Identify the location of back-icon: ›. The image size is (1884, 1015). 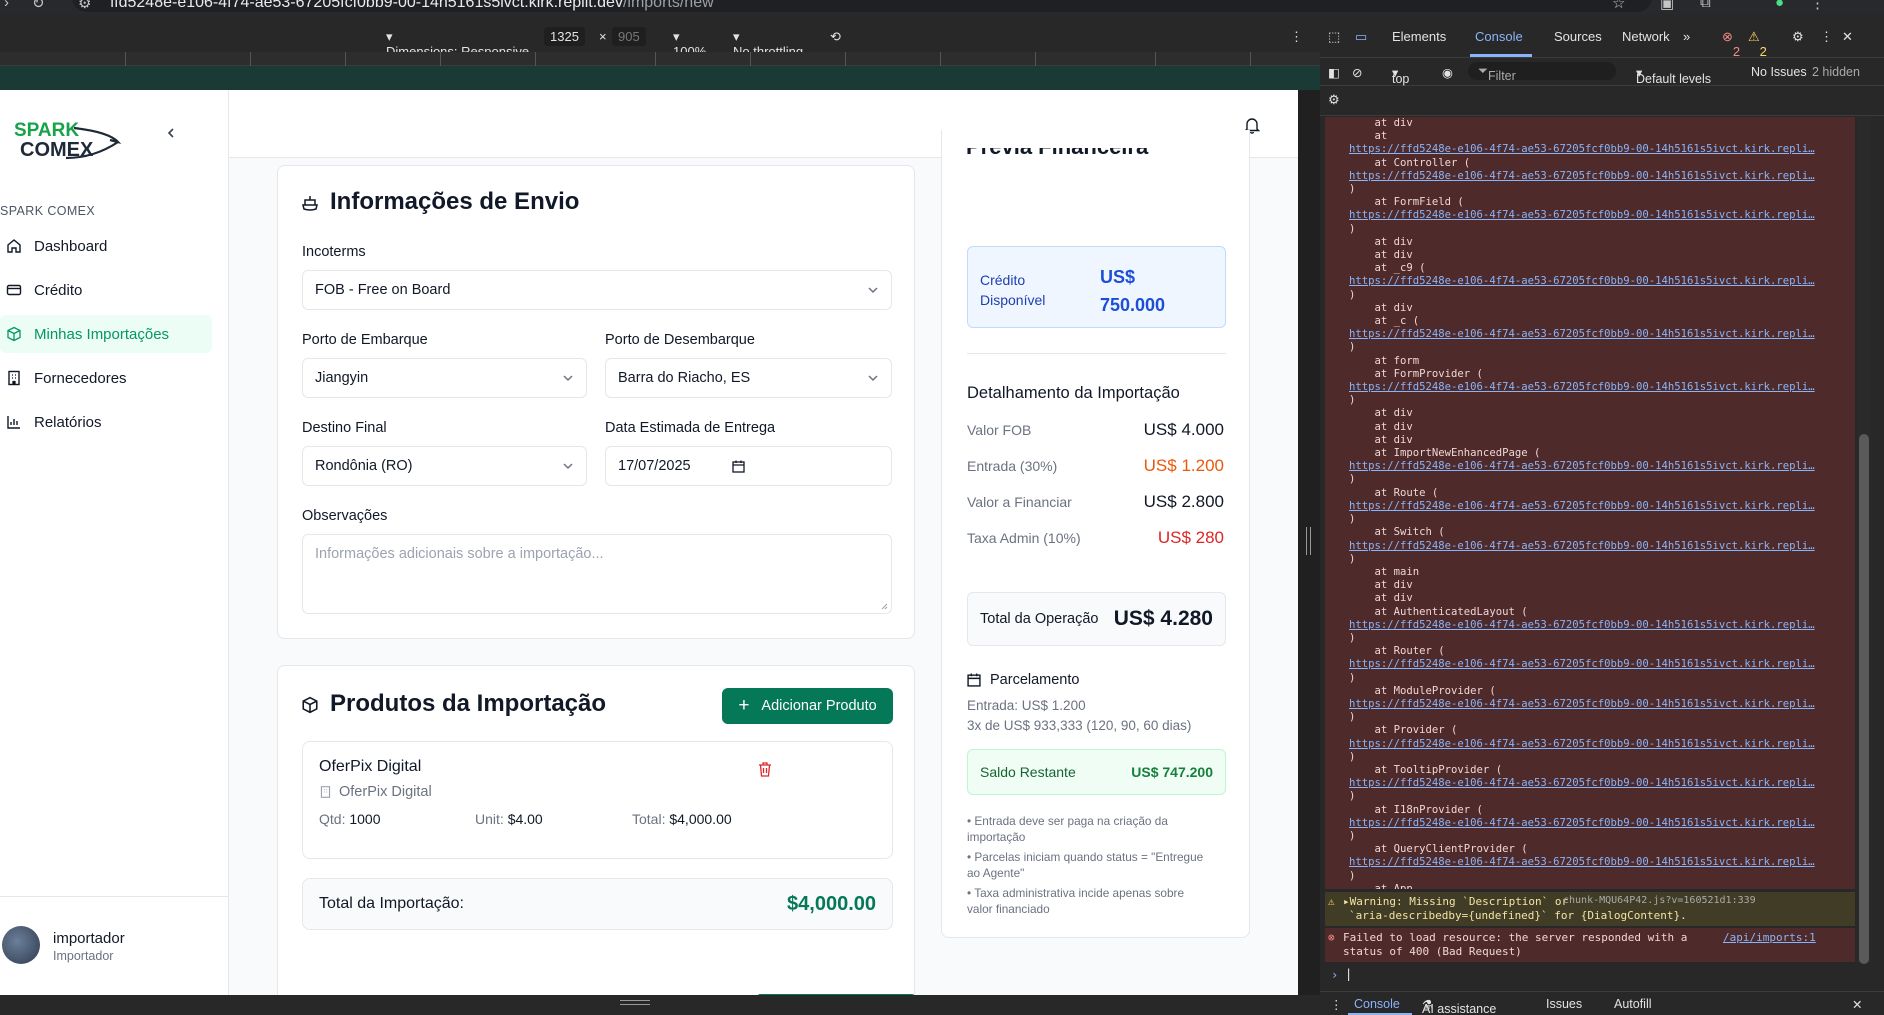
(6, 5).